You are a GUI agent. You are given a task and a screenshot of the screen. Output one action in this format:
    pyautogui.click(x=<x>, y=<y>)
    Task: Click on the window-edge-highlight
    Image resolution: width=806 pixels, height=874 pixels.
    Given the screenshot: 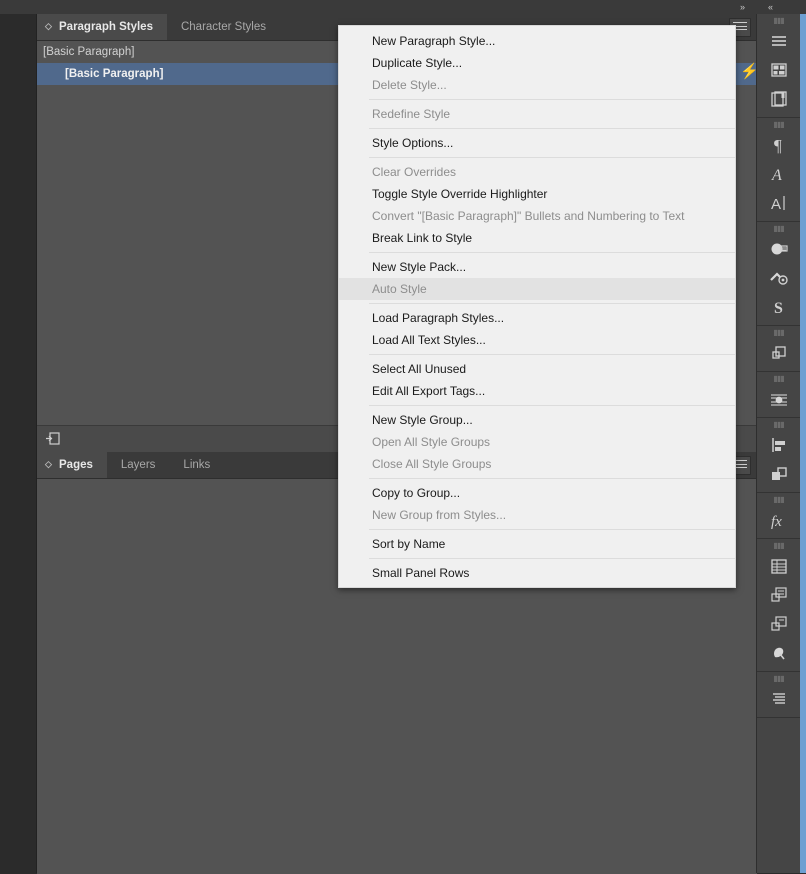 What is the action you would take?
    pyautogui.click(x=803, y=443)
    